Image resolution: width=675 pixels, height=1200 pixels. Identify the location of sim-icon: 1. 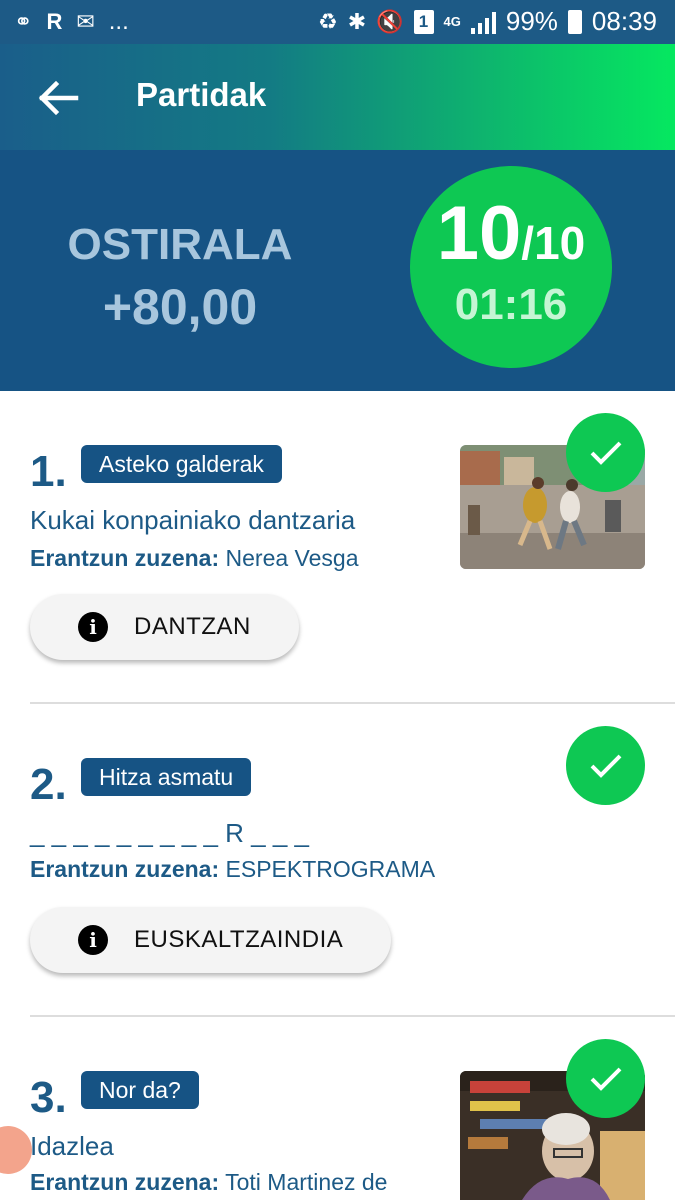
(423, 21).